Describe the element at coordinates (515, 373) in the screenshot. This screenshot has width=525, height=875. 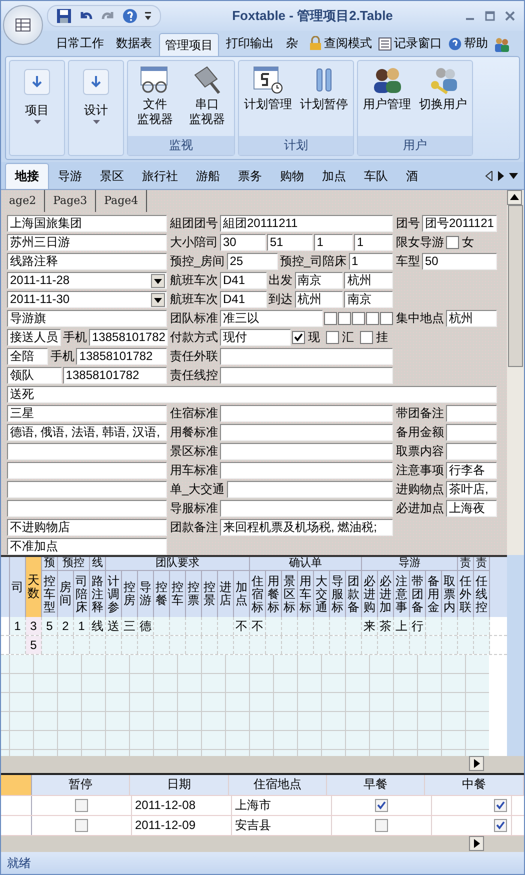
I see `vertical-scrollbar` at that location.